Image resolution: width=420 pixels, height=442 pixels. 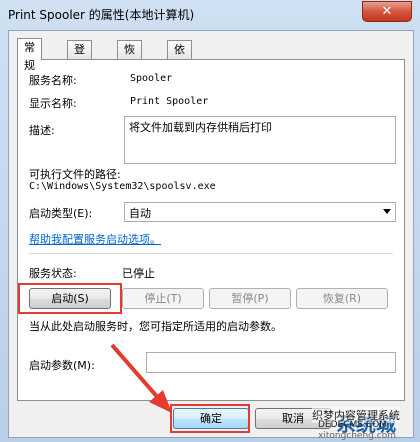 I want to click on red-arrow-icon, so click(x=141, y=378).